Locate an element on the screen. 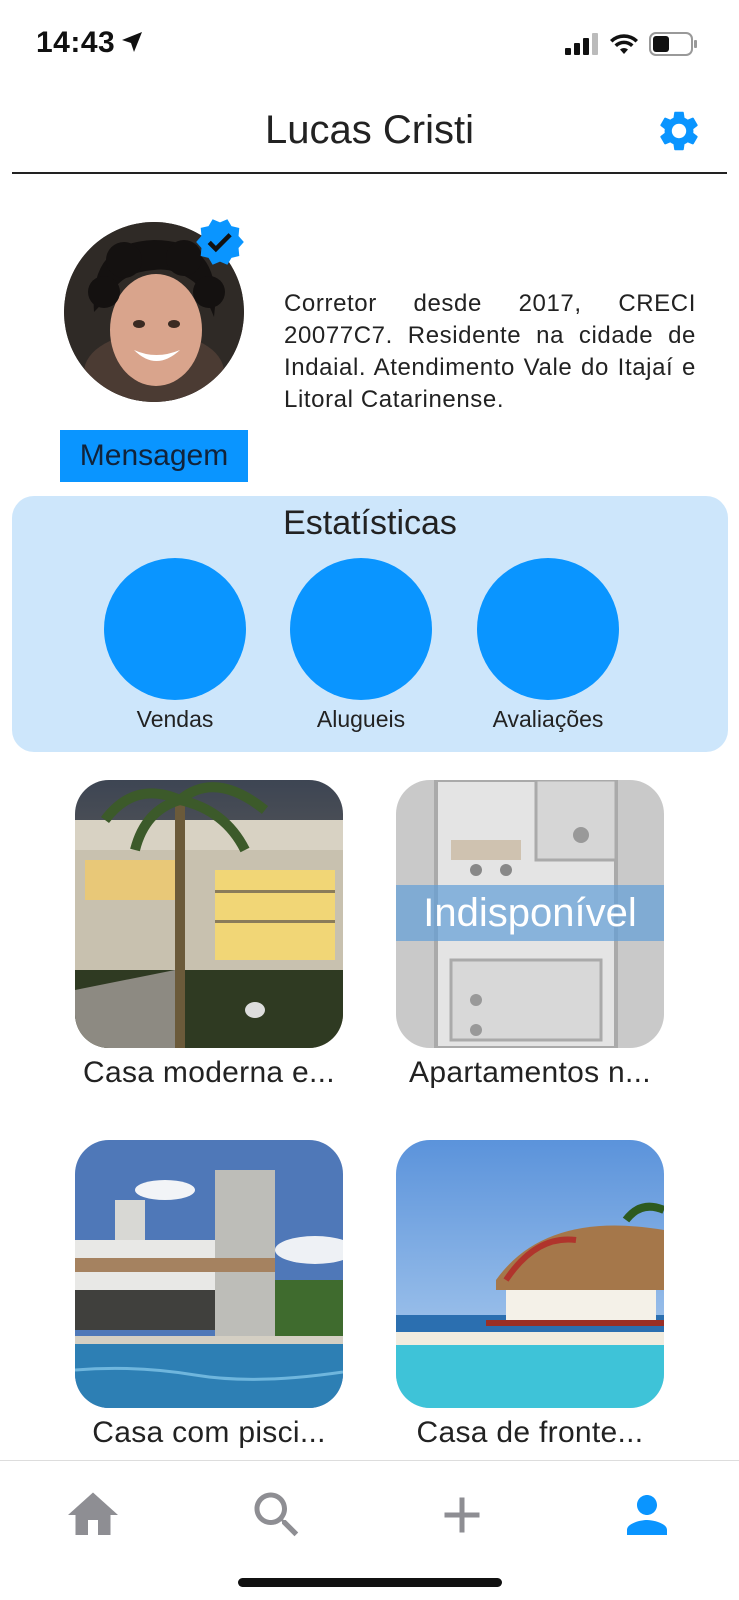 The image size is (739, 1600). person-icon is located at coordinates (647, 1515).